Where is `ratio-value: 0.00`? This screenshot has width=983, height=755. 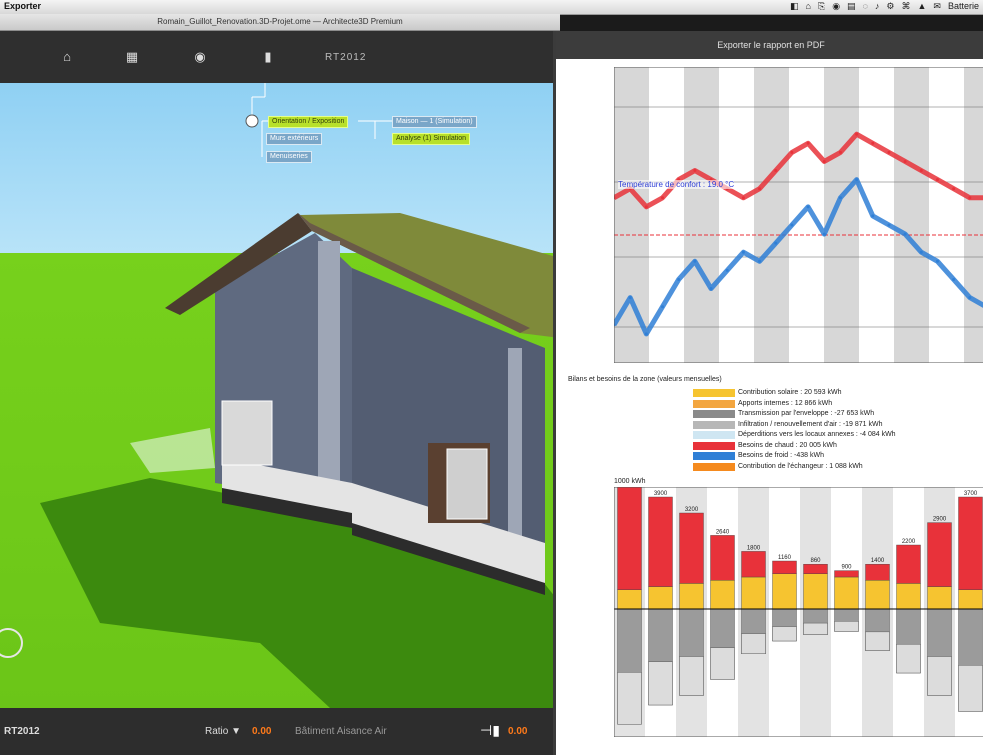 ratio-value: 0.00 is located at coordinates (262, 731).